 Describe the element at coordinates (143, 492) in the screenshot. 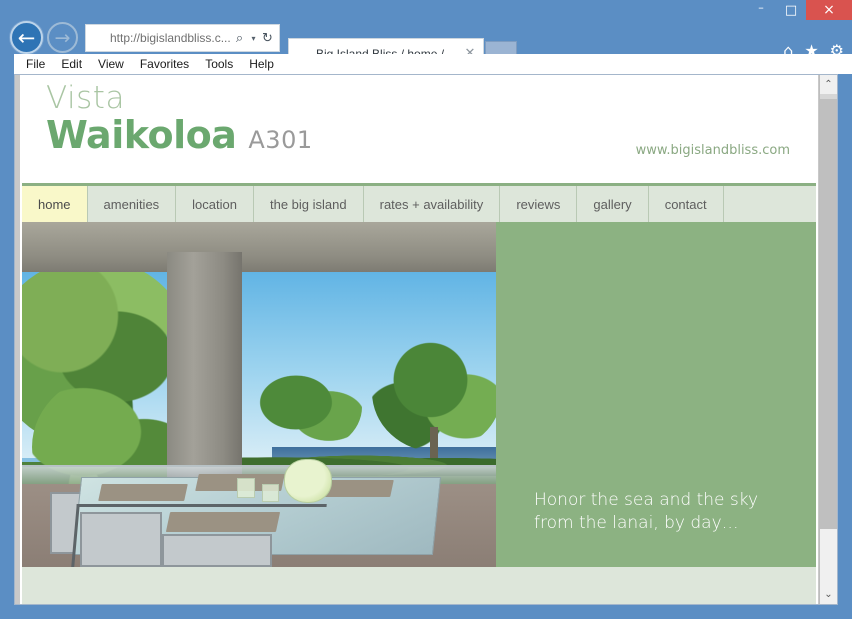

I see `photo-placemat` at that location.